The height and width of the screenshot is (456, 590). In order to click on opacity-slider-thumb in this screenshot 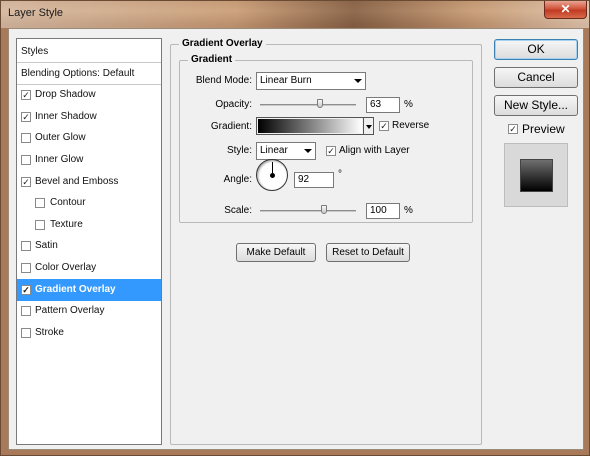, I will do `click(320, 103)`.